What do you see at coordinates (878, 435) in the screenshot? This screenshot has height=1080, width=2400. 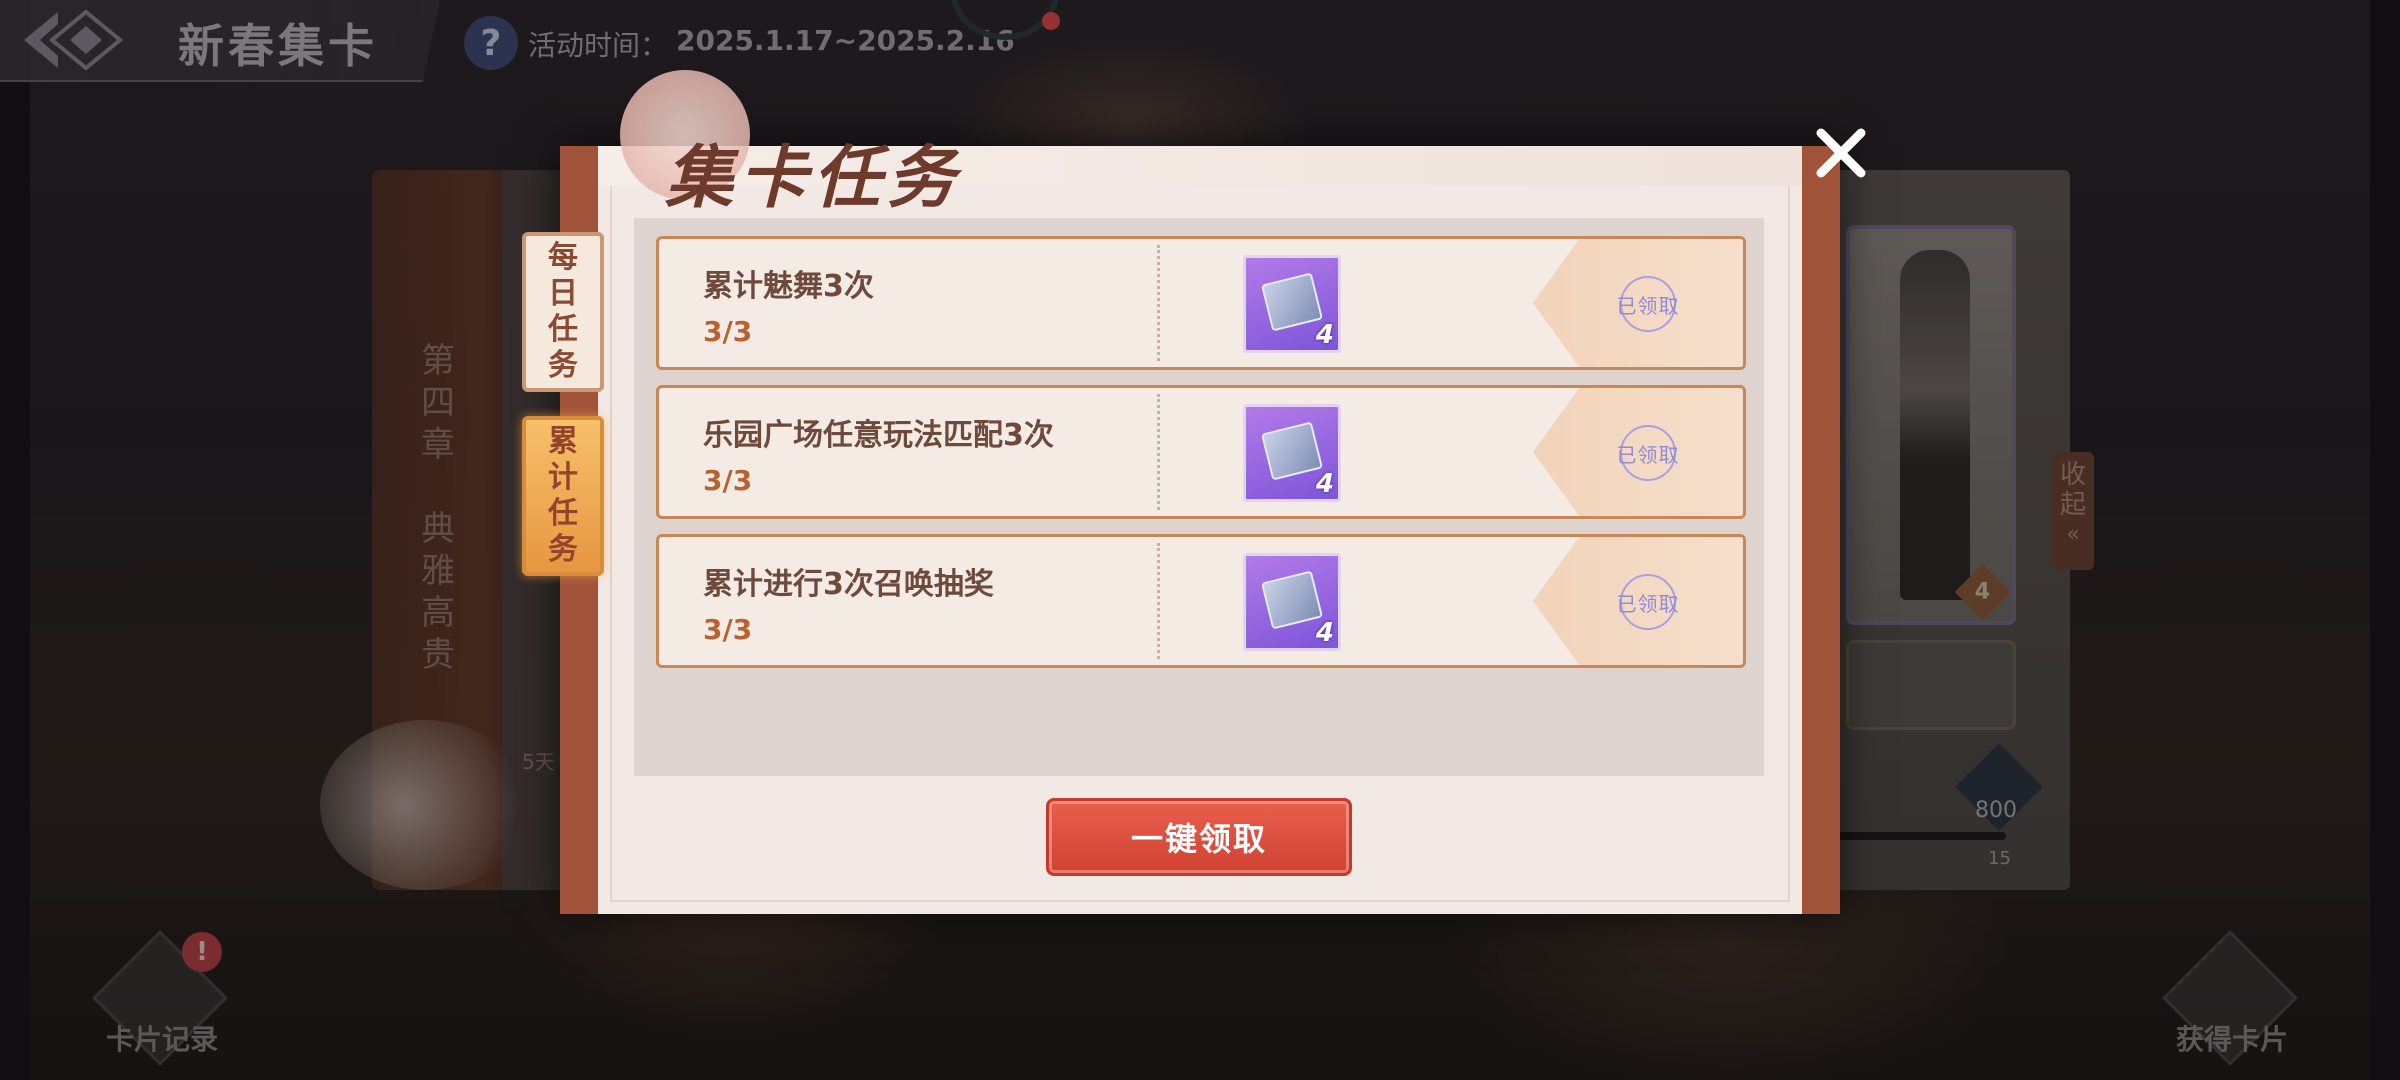 I see `task-name: 乐园广场任意玩法匹配3次` at bounding box center [878, 435].